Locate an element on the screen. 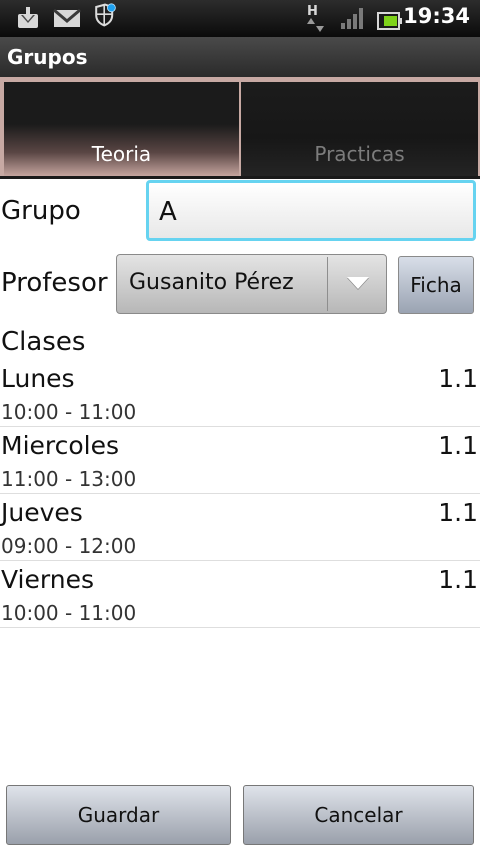 Image resolution: width=480 pixels, height=854 pixels. guardar-button: Guardar is located at coordinates (118, 815).